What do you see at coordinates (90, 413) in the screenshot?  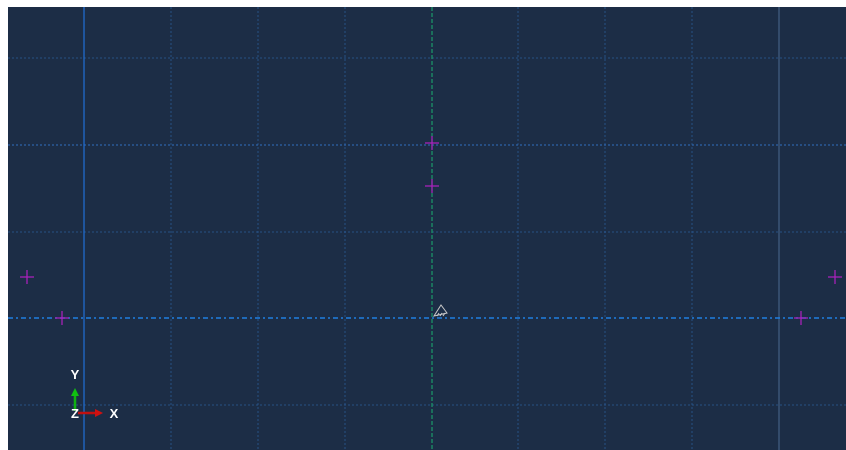 I see `x-axis-arrow-icon` at bounding box center [90, 413].